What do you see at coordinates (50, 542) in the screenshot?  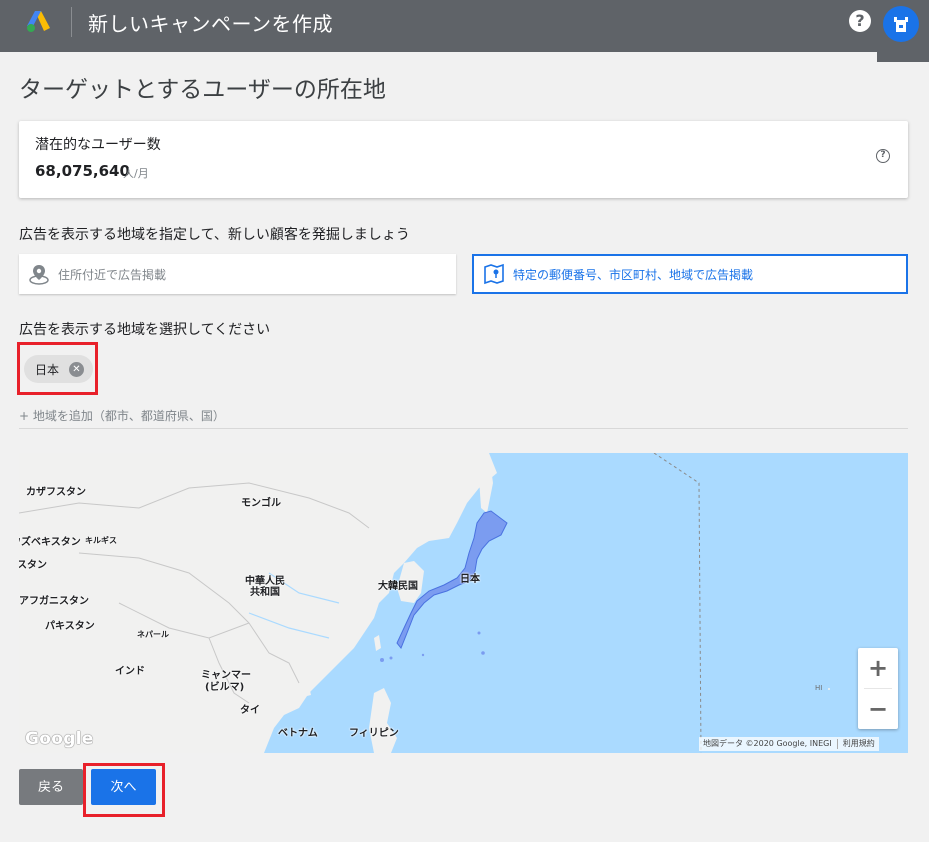 I see `map-label-uzbekistan: ウズベキスタン` at bounding box center [50, 542].